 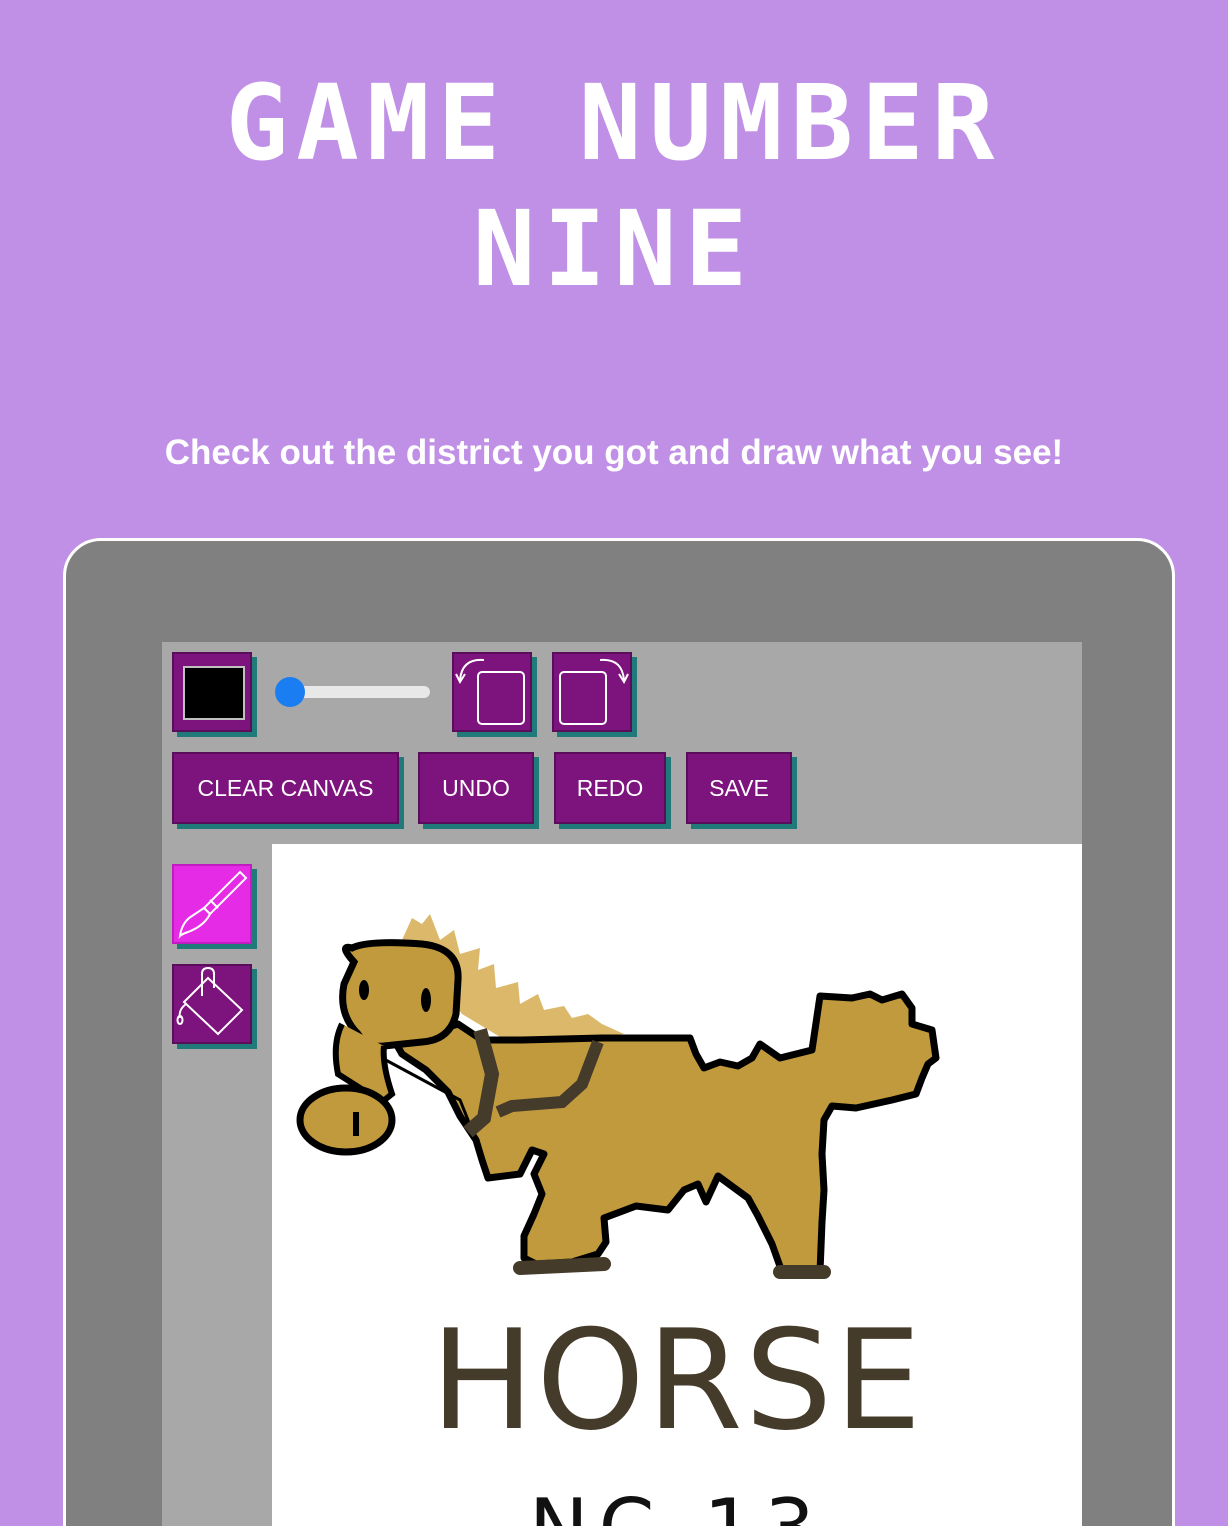 I want to click on current-color-swatch, so click(x=214, y=693).